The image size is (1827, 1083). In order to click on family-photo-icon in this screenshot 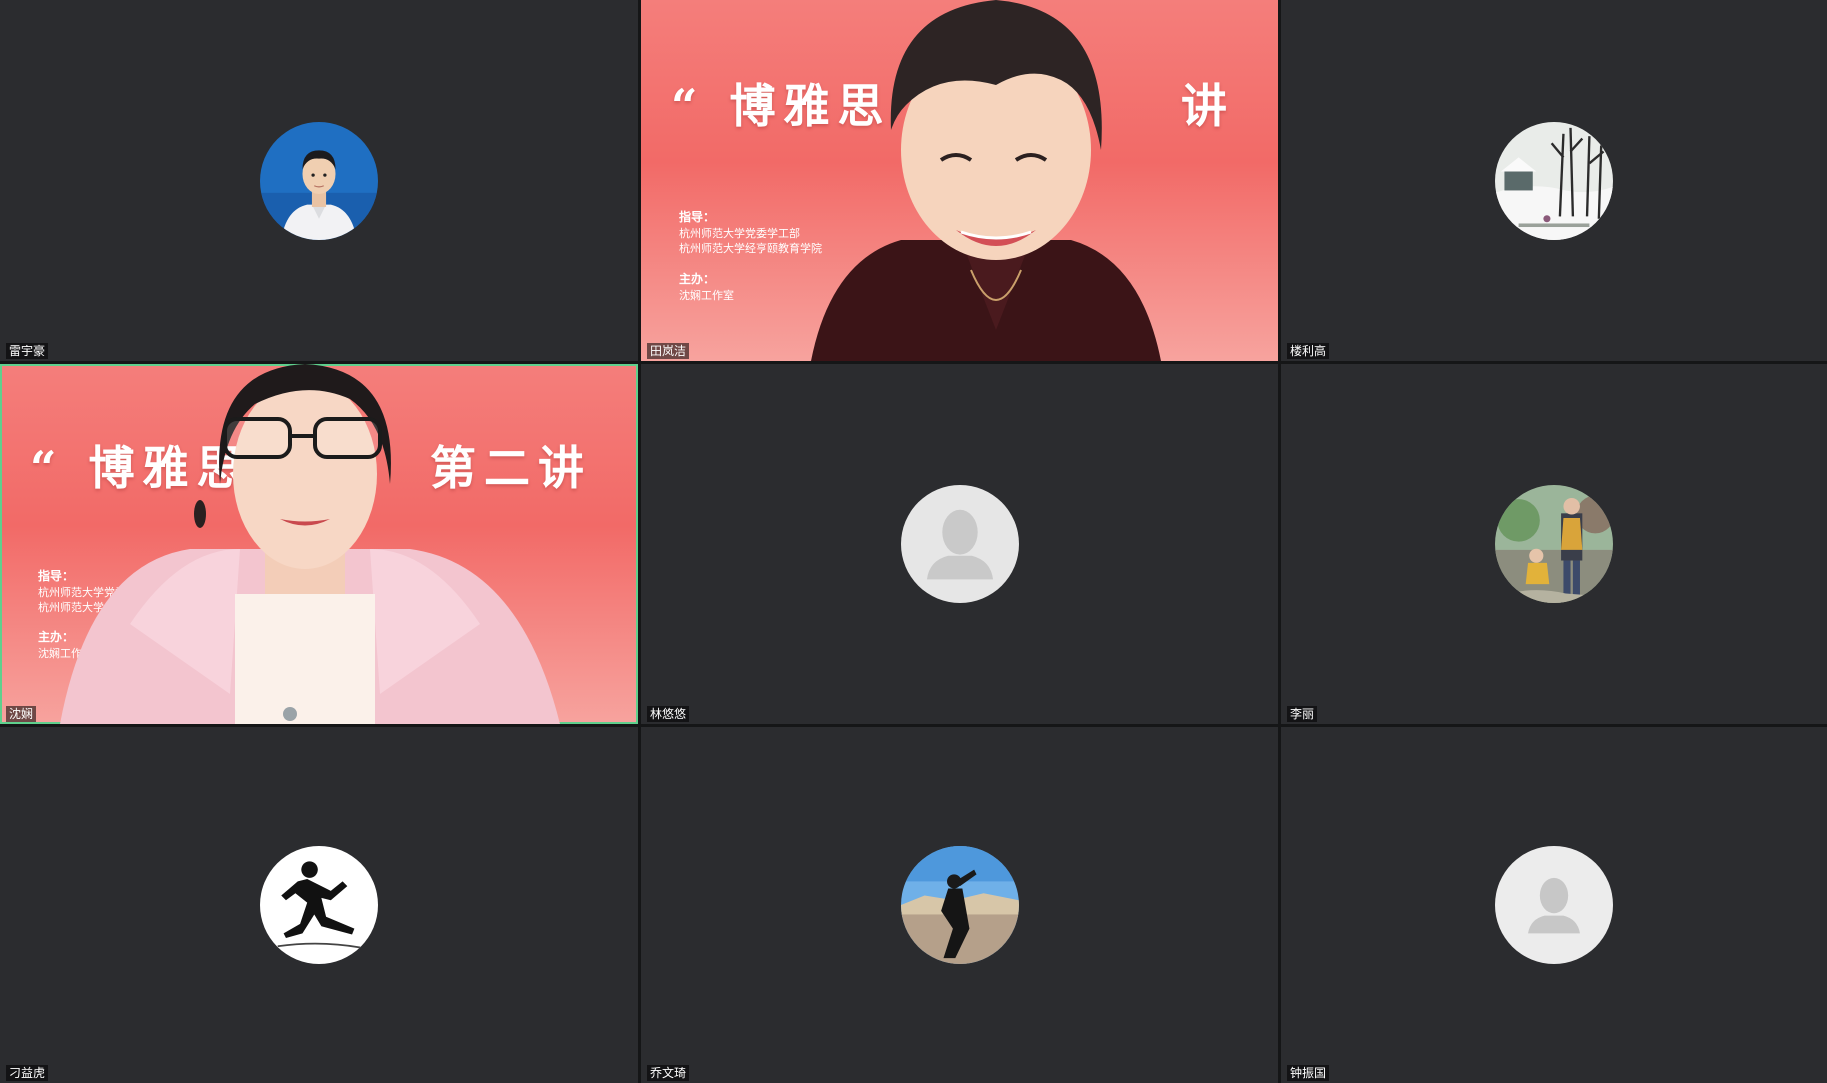, I will do `click(1554, 544)`.